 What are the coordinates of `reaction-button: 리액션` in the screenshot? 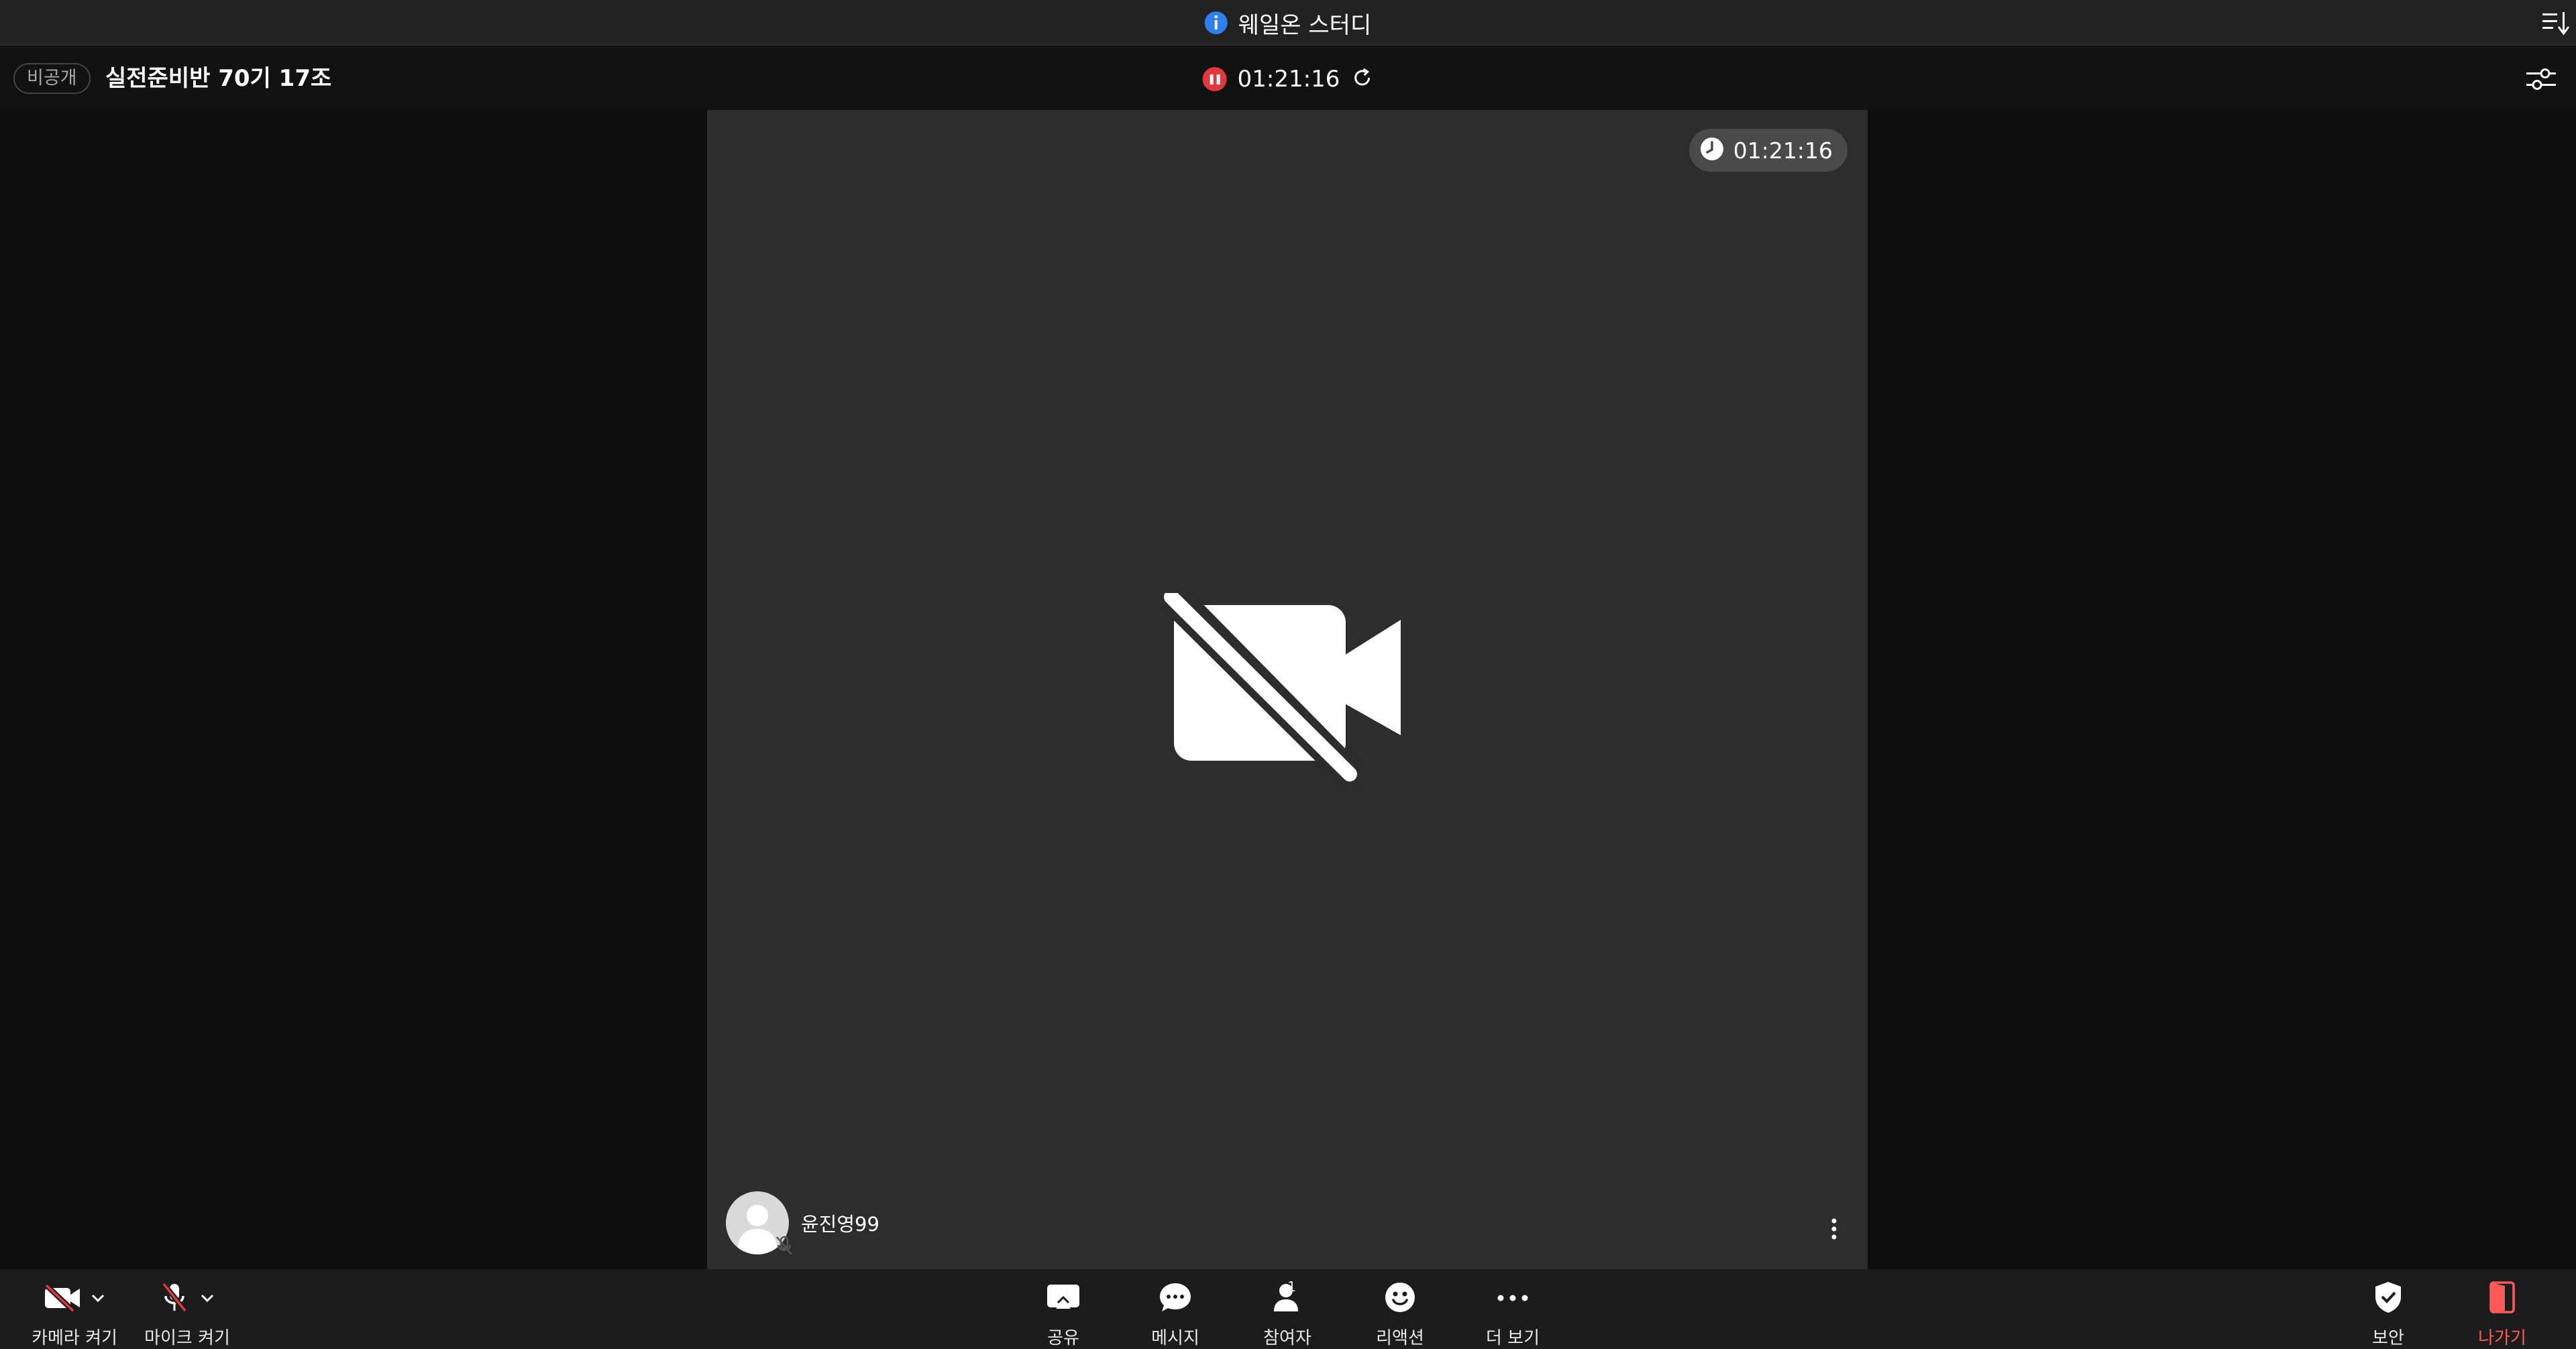 It's located at (1400, 1309).